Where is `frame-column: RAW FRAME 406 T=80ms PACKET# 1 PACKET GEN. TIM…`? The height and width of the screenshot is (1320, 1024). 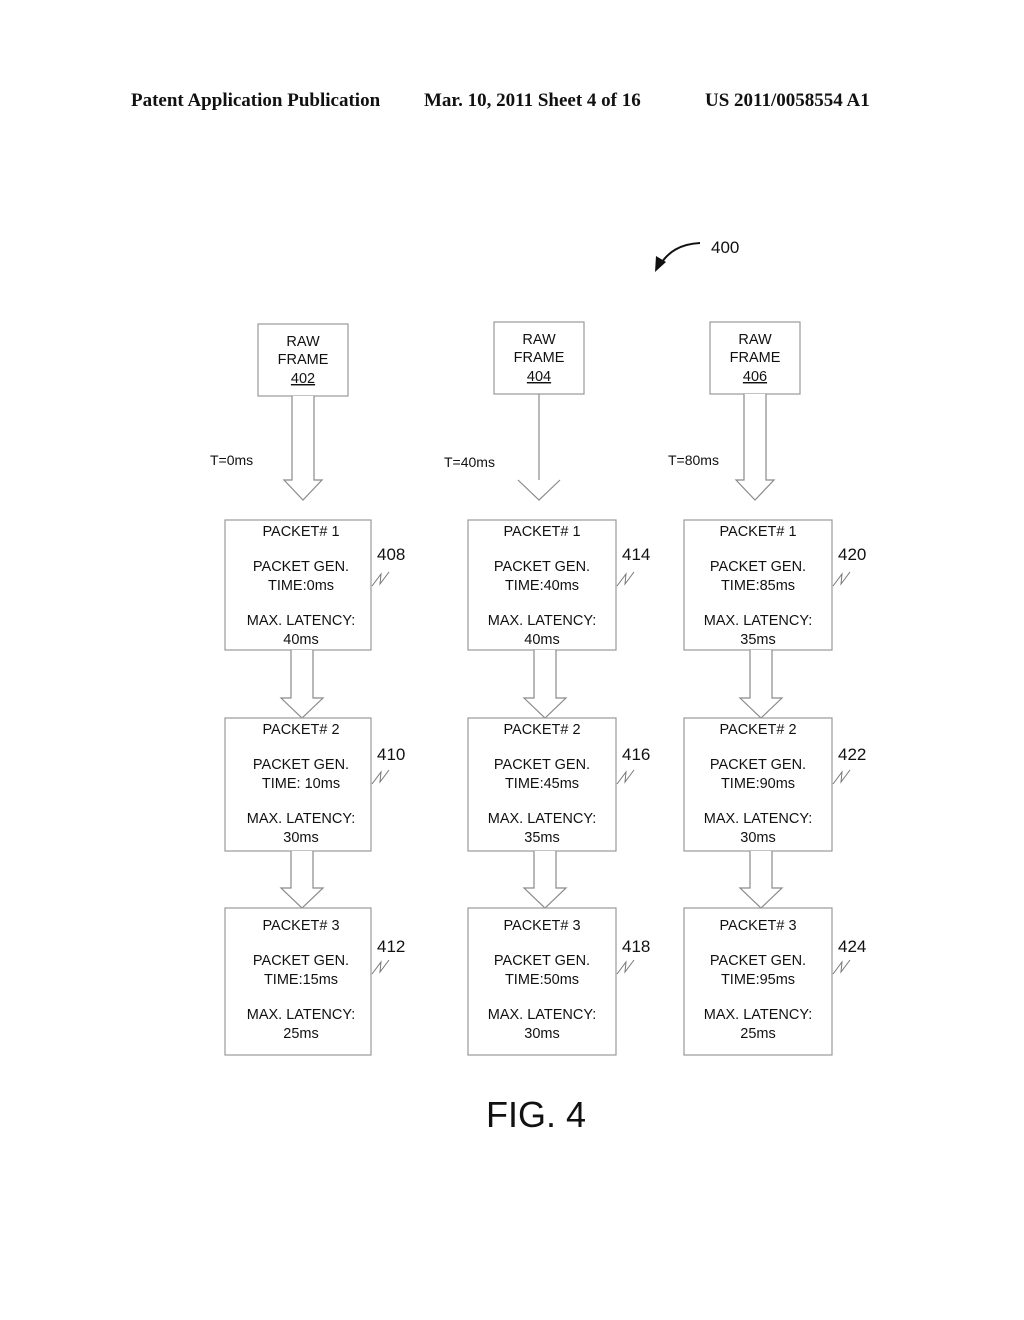
frame-column: RAW FRAME 406 T=80ms PACKET# 1 PACKET GEN. TIM… is located at coordinates (767, 688).